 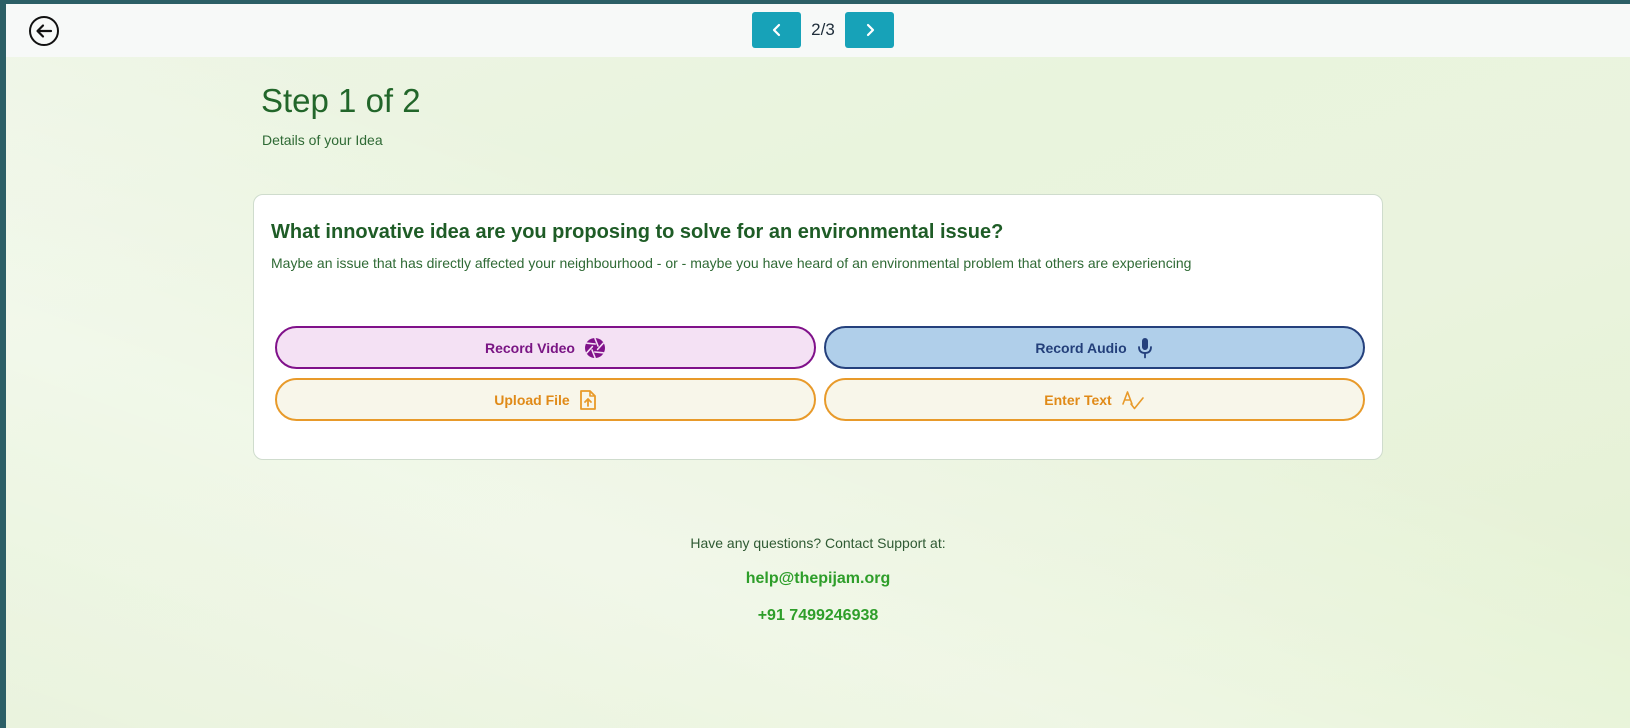 What do you see at coordinates (818, 616) in the screenshot?
I see `support-phone-link: +91 7499246938` at bounding box center [818, 616].